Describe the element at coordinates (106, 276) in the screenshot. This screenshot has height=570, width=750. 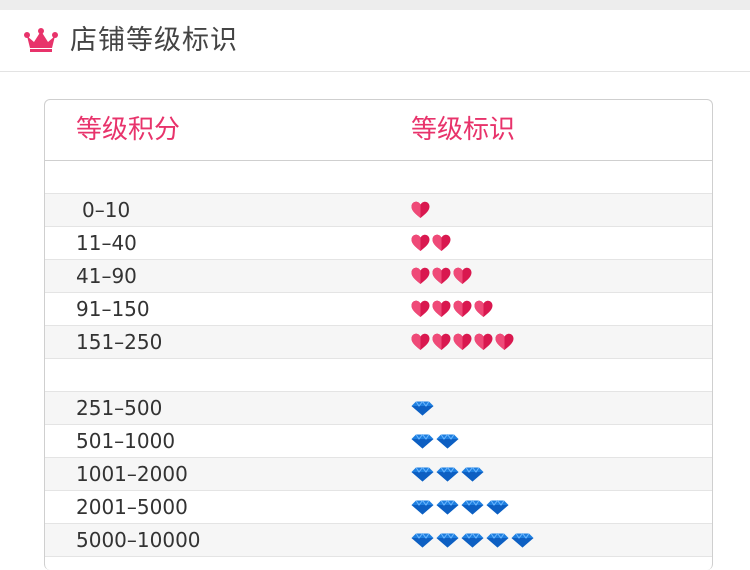
I see `points-range: 41–90` at that location.